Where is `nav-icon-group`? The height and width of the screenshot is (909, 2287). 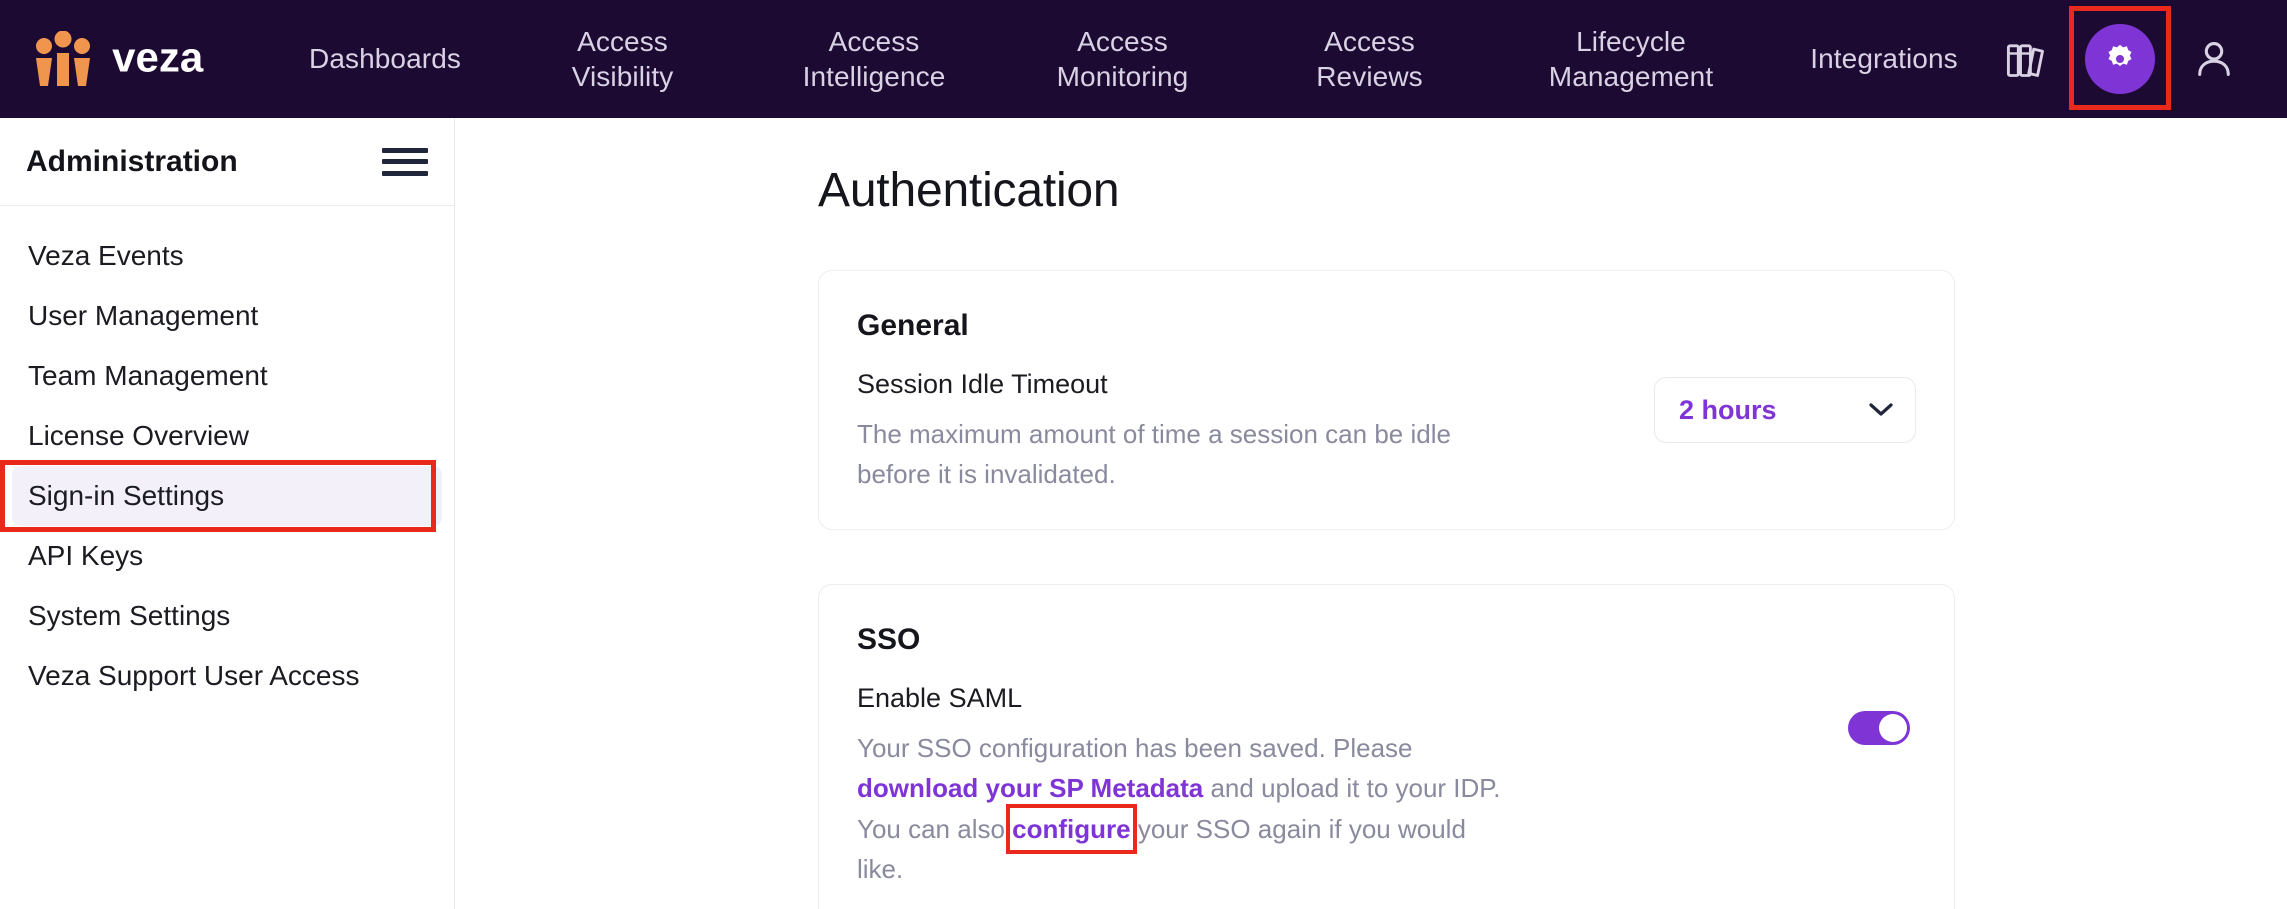
nav-icon-group is located at coordinates (2120, 58).